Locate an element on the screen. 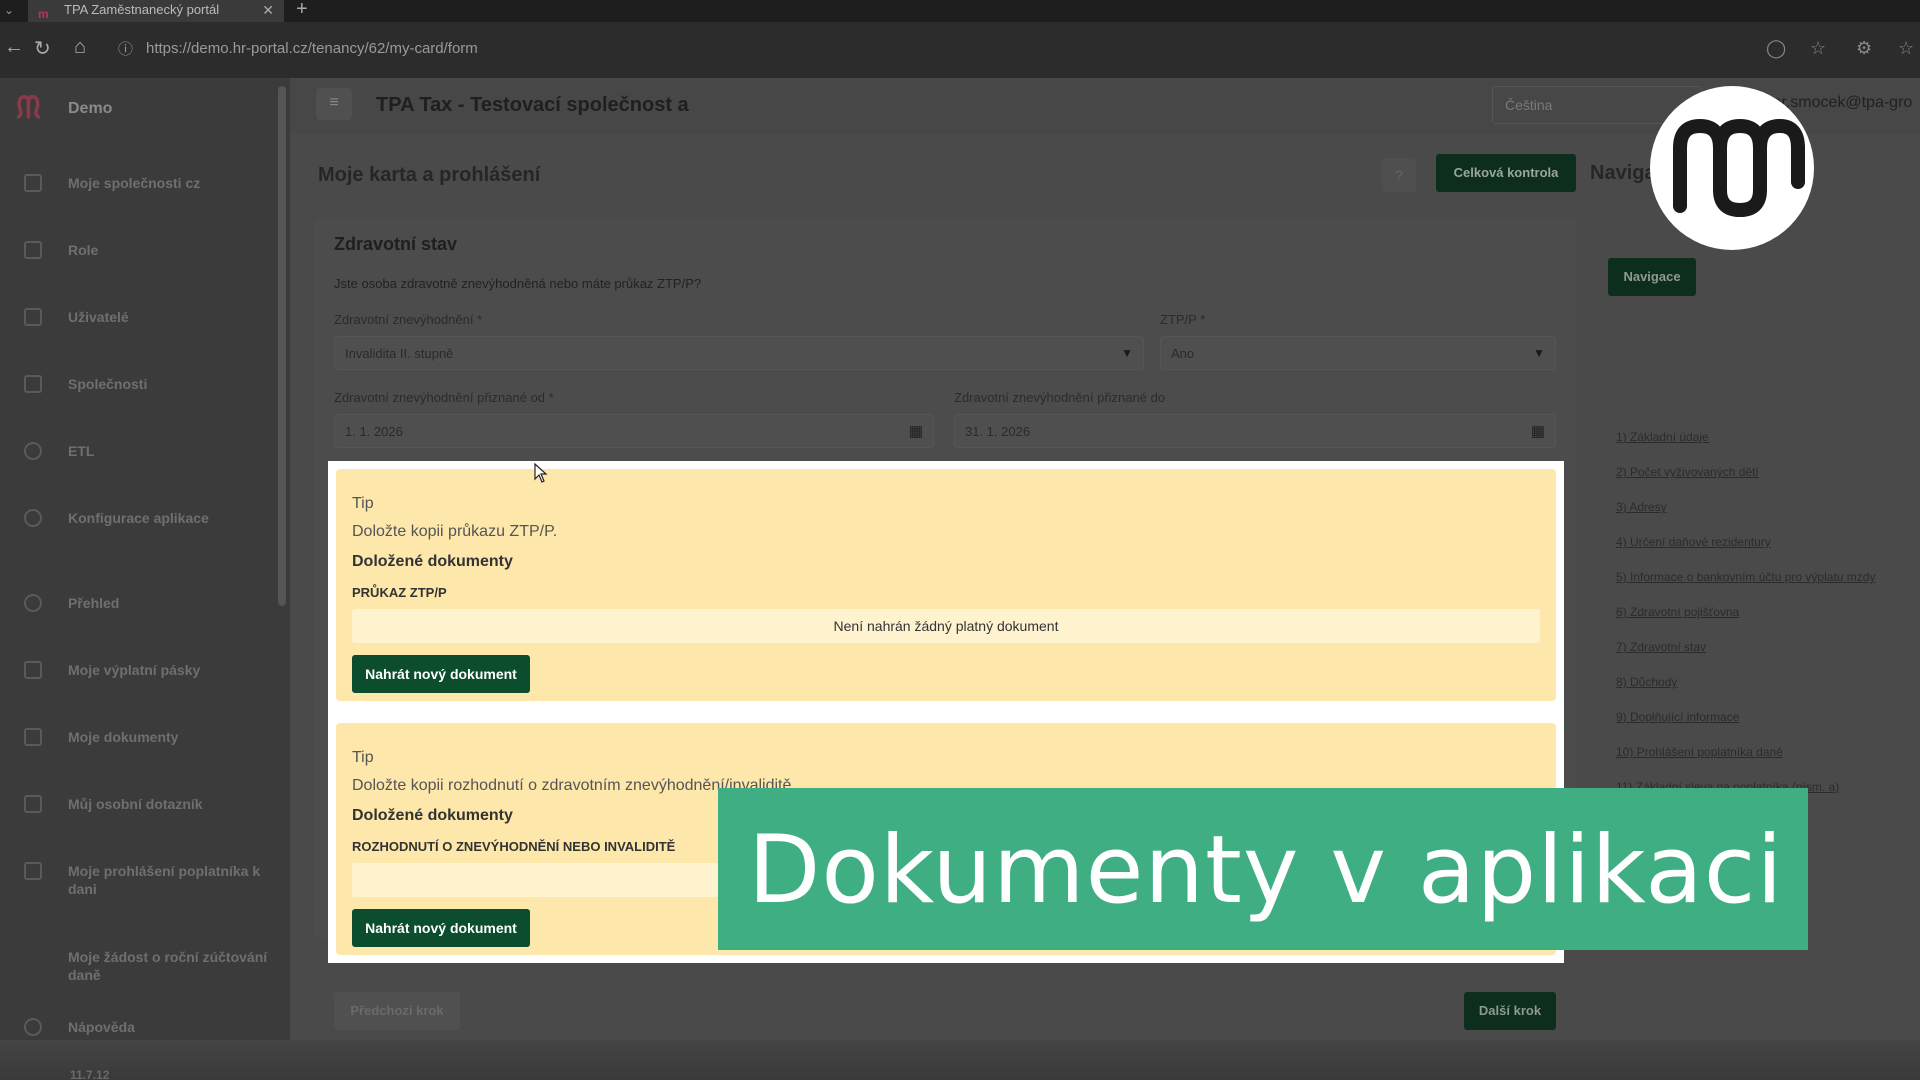 The image size is (1920, 1080). bottom-edge is located at coordinates (960, 1060).